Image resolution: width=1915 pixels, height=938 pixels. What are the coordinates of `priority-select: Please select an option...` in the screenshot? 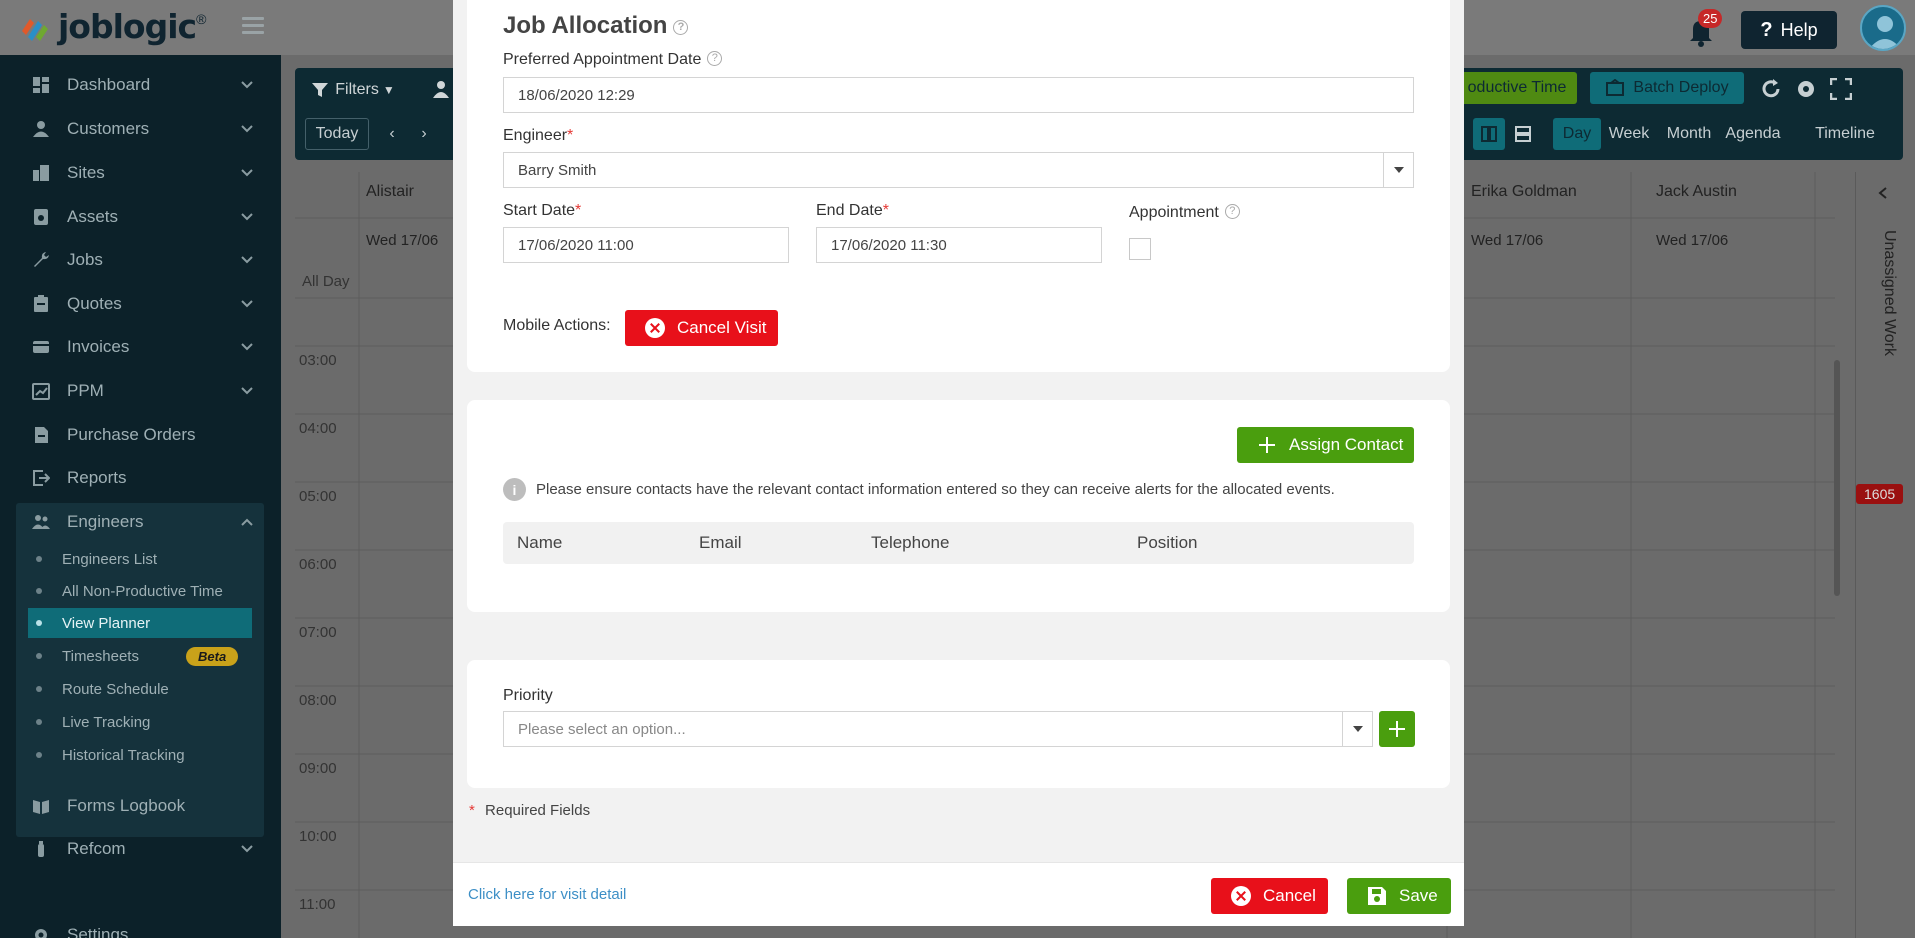 It's located at (938, 729).